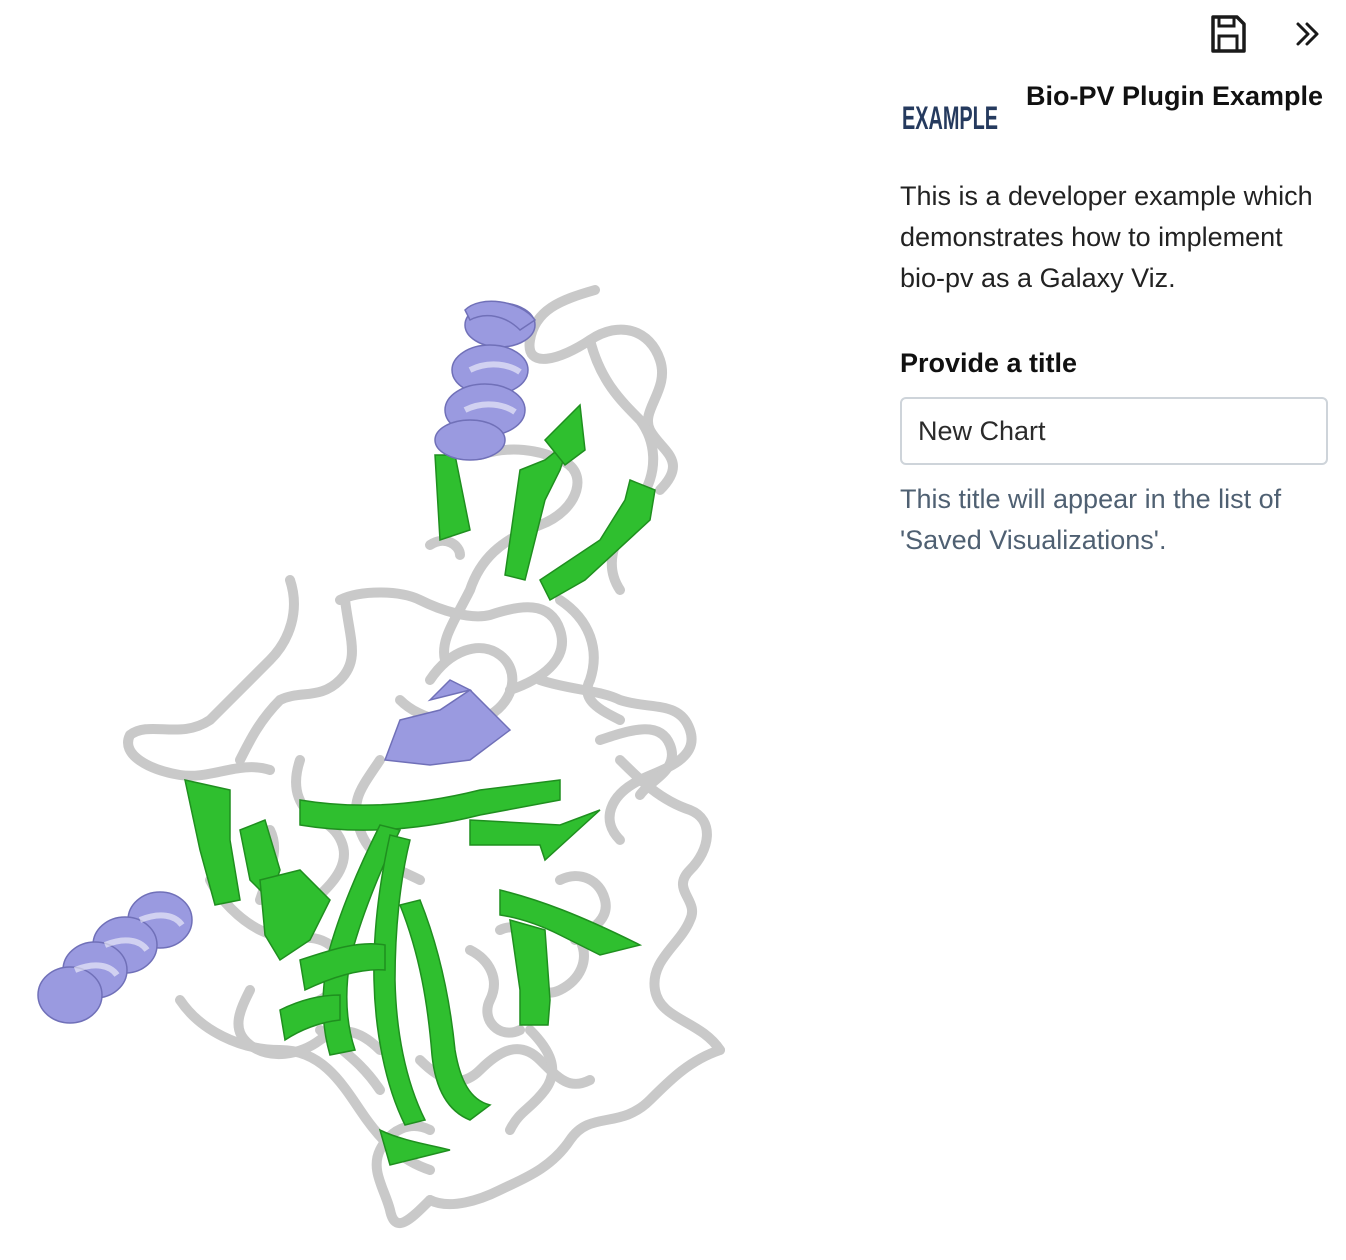 This screenshot has height=1260, width=1346. I want to click on collapse-panel-button, so click(1308, 36).